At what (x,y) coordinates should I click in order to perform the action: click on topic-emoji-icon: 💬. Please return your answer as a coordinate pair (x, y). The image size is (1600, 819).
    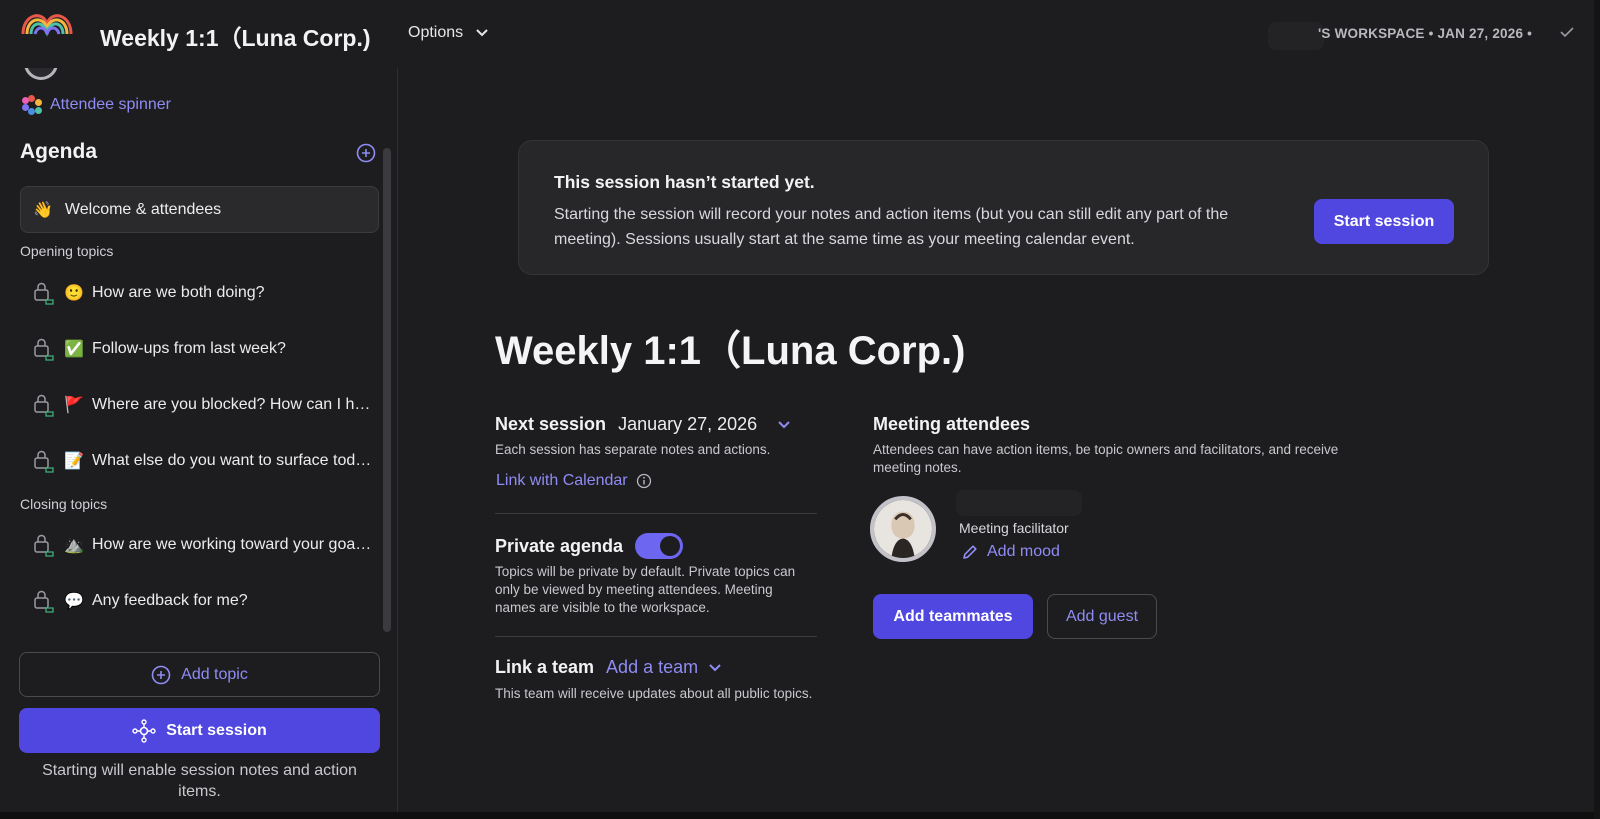
    Looking at the image, I should click on (74, 601).